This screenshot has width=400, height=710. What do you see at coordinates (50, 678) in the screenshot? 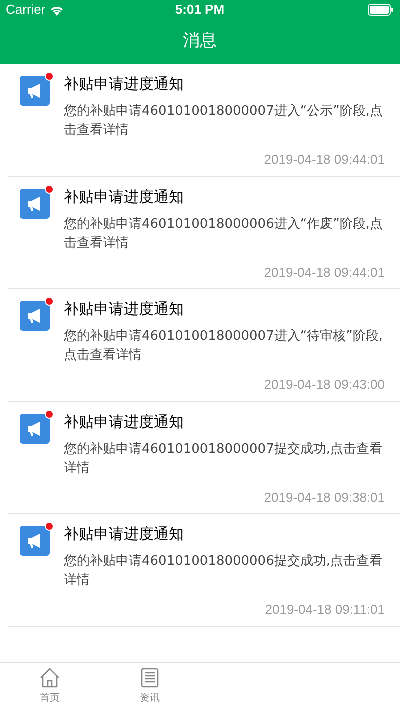
I see `home-icon` at bounding box center [50, 678].